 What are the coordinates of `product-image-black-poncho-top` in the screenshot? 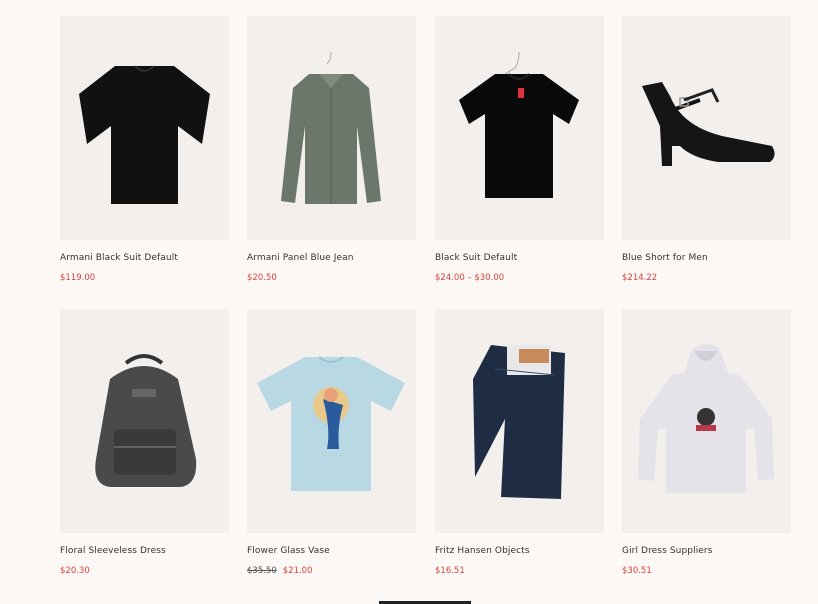 It's located at (144, 128).